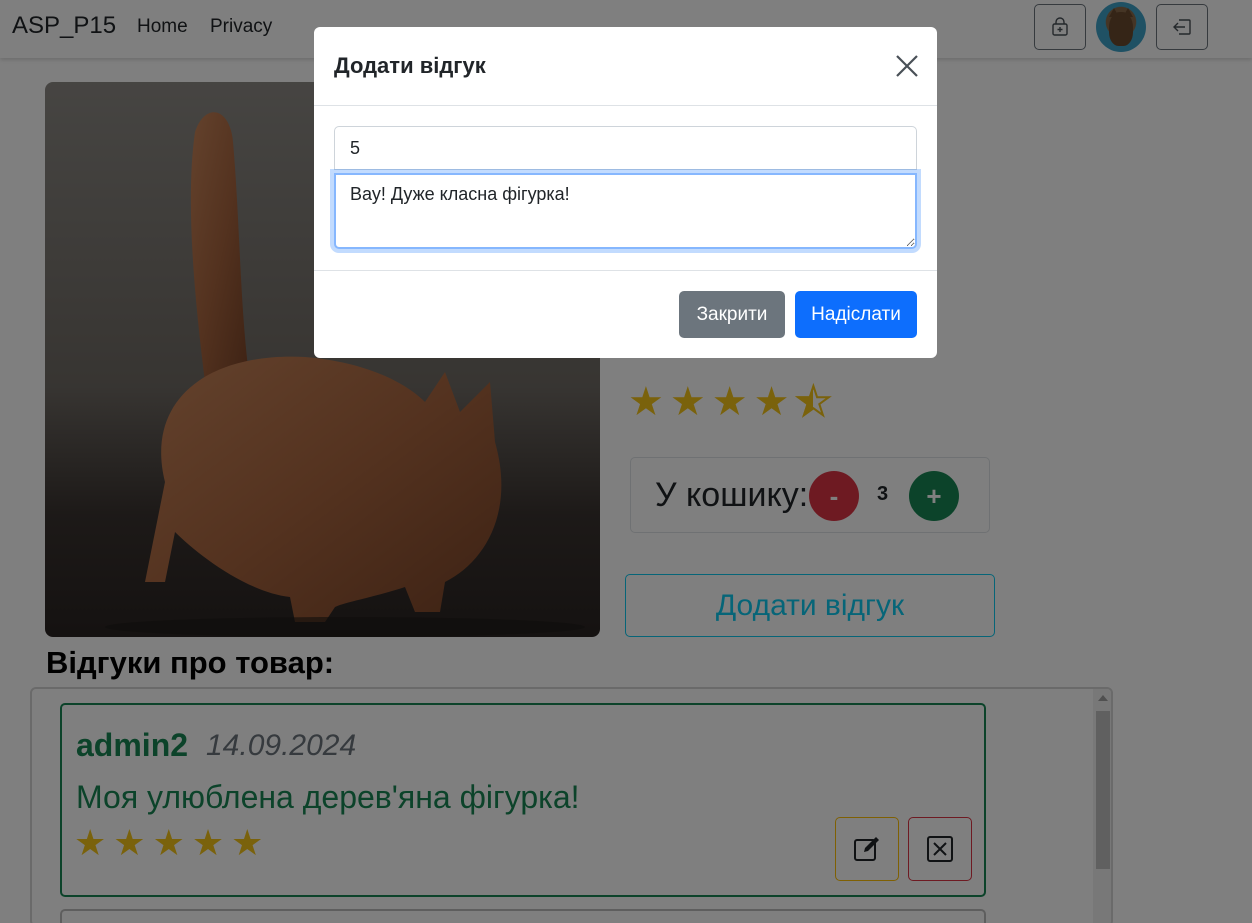 The image size is (1252, 923). What do you see at coordinates (410, 65) in the screenshot?
I see `modal-title: Додати відгук` at bounding box center [410, 65].